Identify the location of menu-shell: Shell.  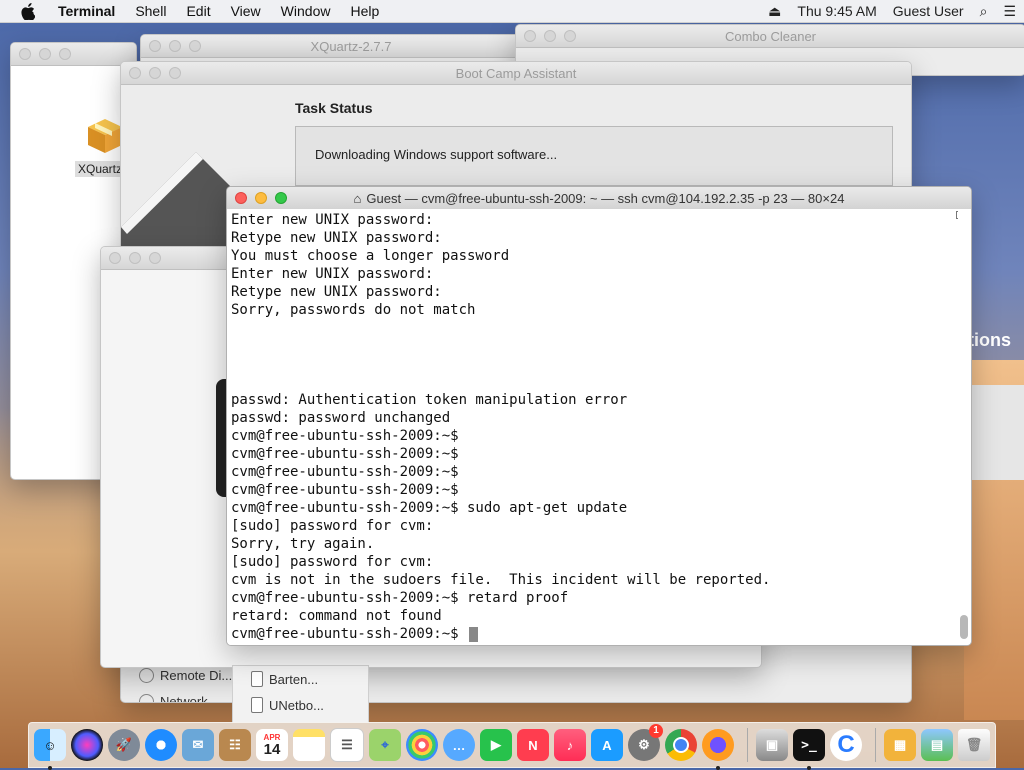
(150, 11).